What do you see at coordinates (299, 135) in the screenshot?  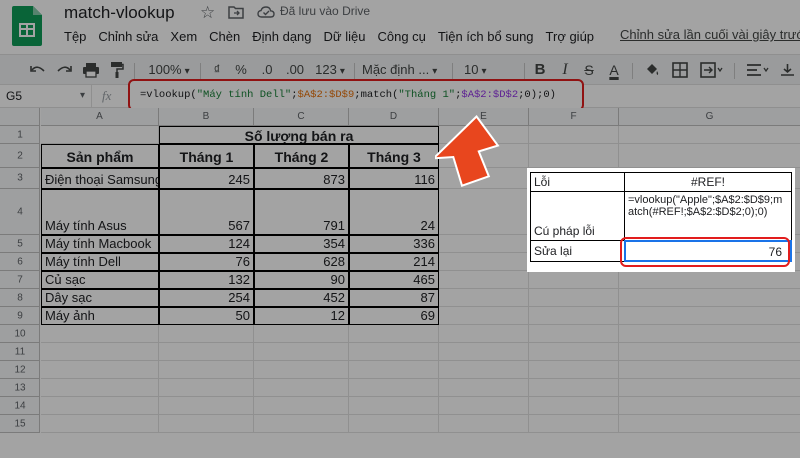 I see `merged-header-cell: Số lượng bán ra` at bounding box center [299, 135].